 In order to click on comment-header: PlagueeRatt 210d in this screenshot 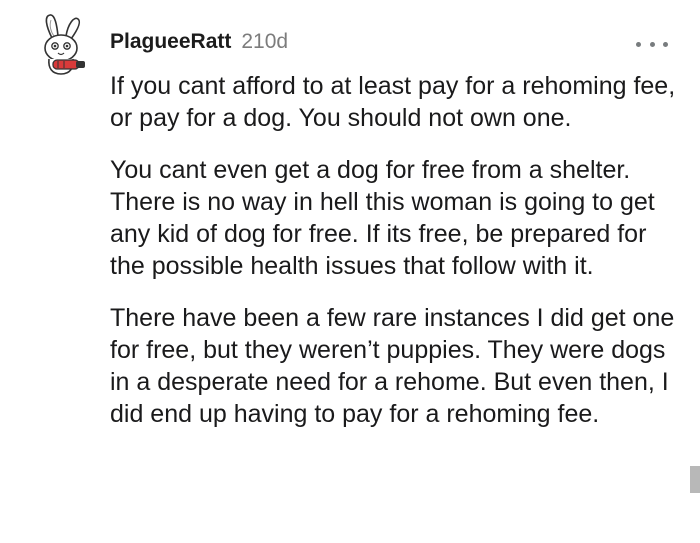, I will do `click(199, 45)`.